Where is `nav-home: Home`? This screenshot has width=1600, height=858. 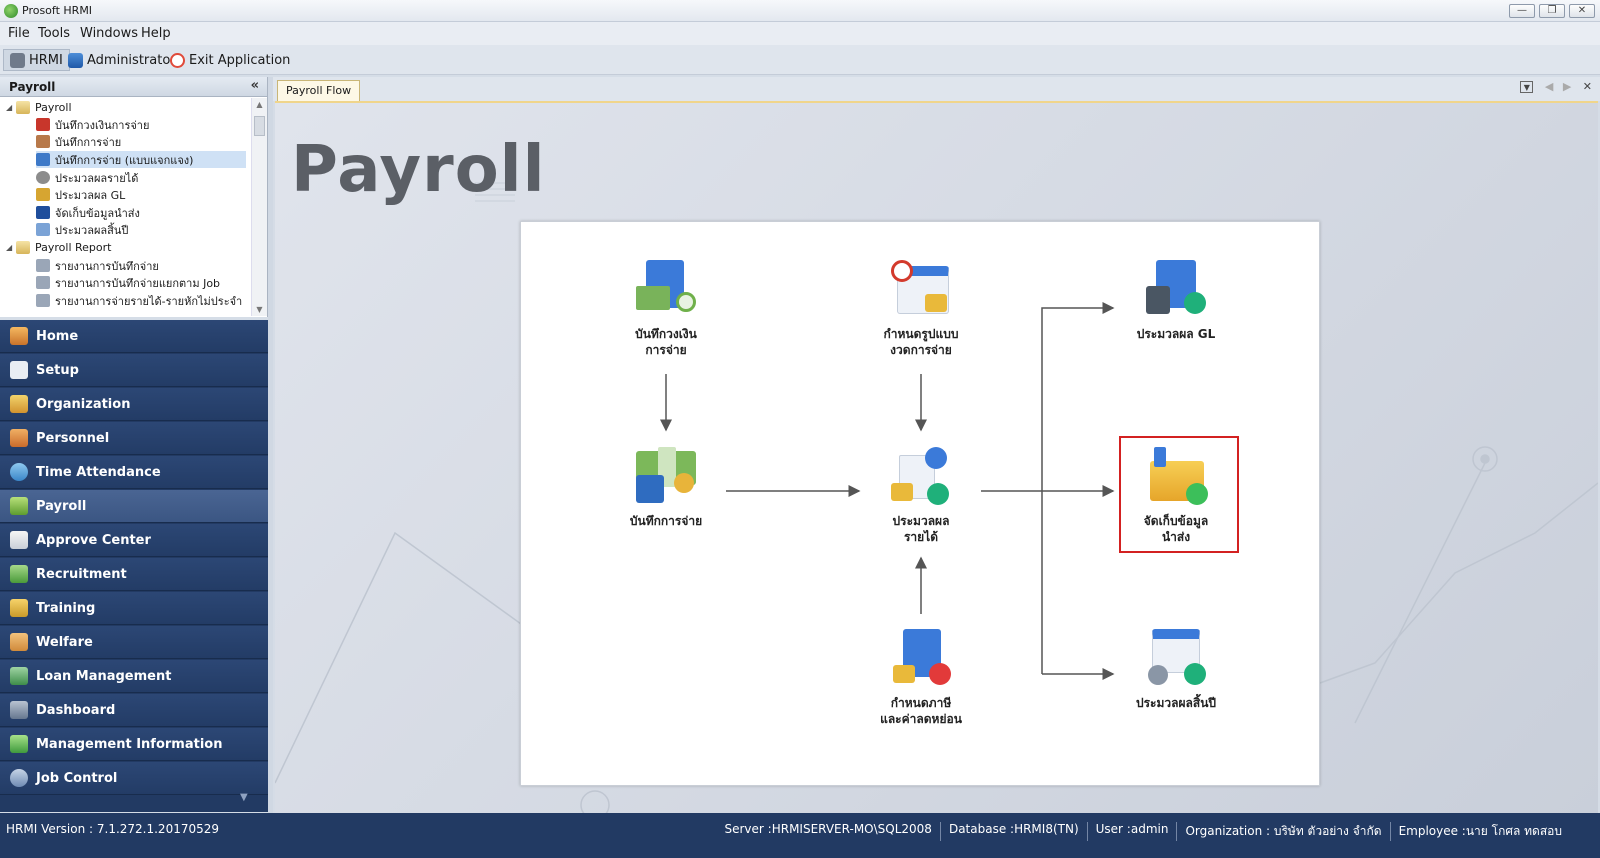
nav-home: Home is located at coordinates (134, 336).